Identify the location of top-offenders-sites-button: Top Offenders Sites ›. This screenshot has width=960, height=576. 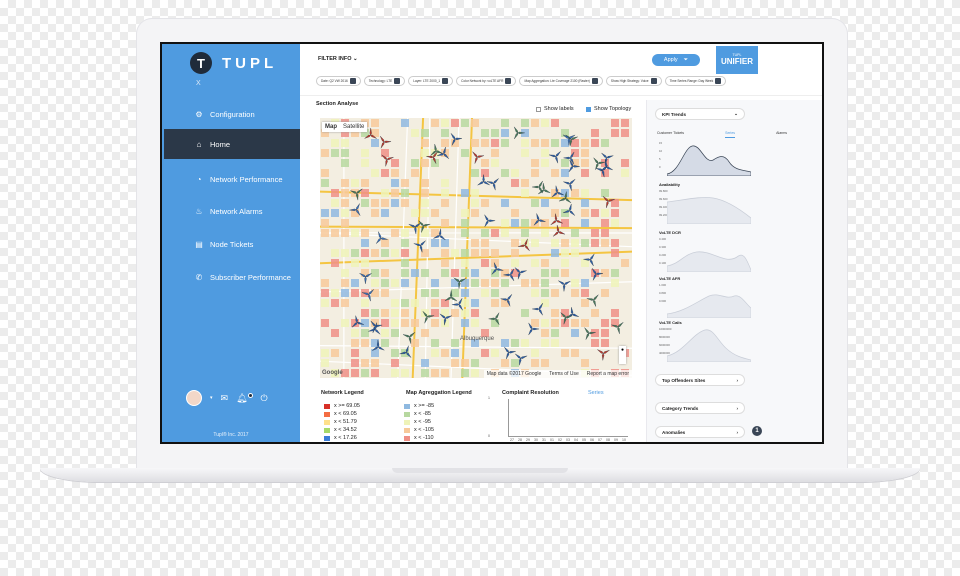
(700, 380).